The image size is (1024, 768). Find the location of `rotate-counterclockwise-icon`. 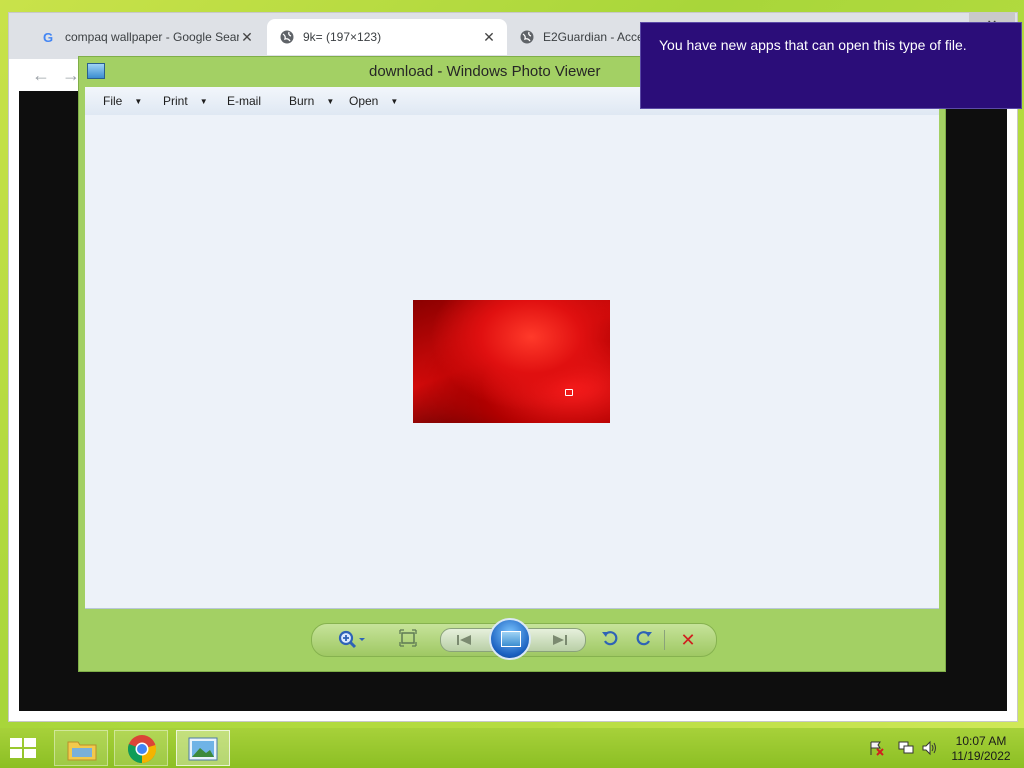

rotate-counterclockwise-icon is located at coordinates (610, 640).